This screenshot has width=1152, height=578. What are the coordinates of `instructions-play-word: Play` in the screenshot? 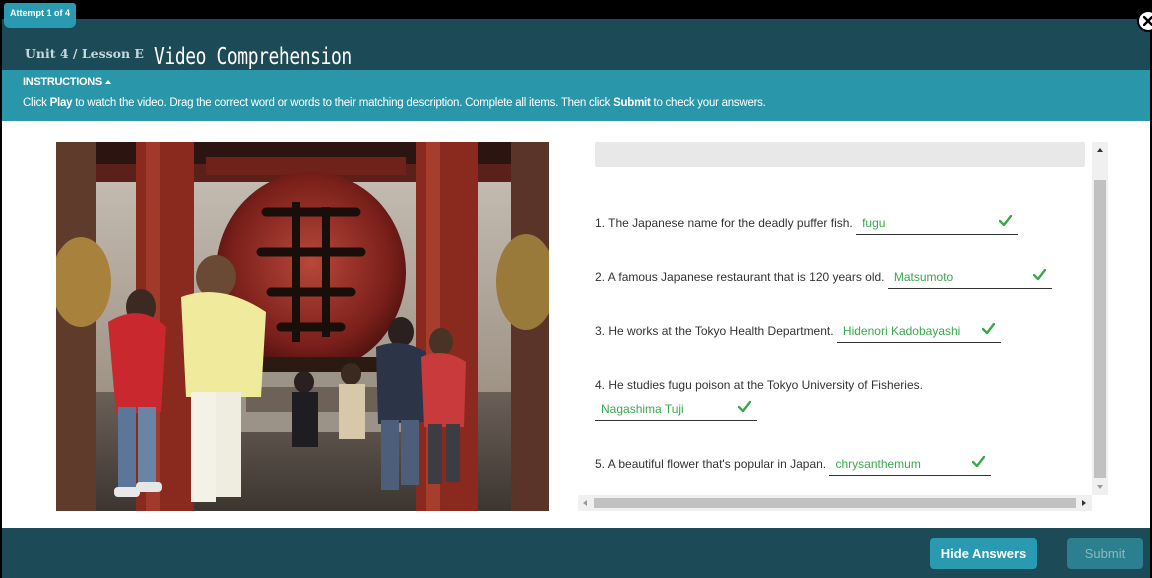 It's located at (61, 103).